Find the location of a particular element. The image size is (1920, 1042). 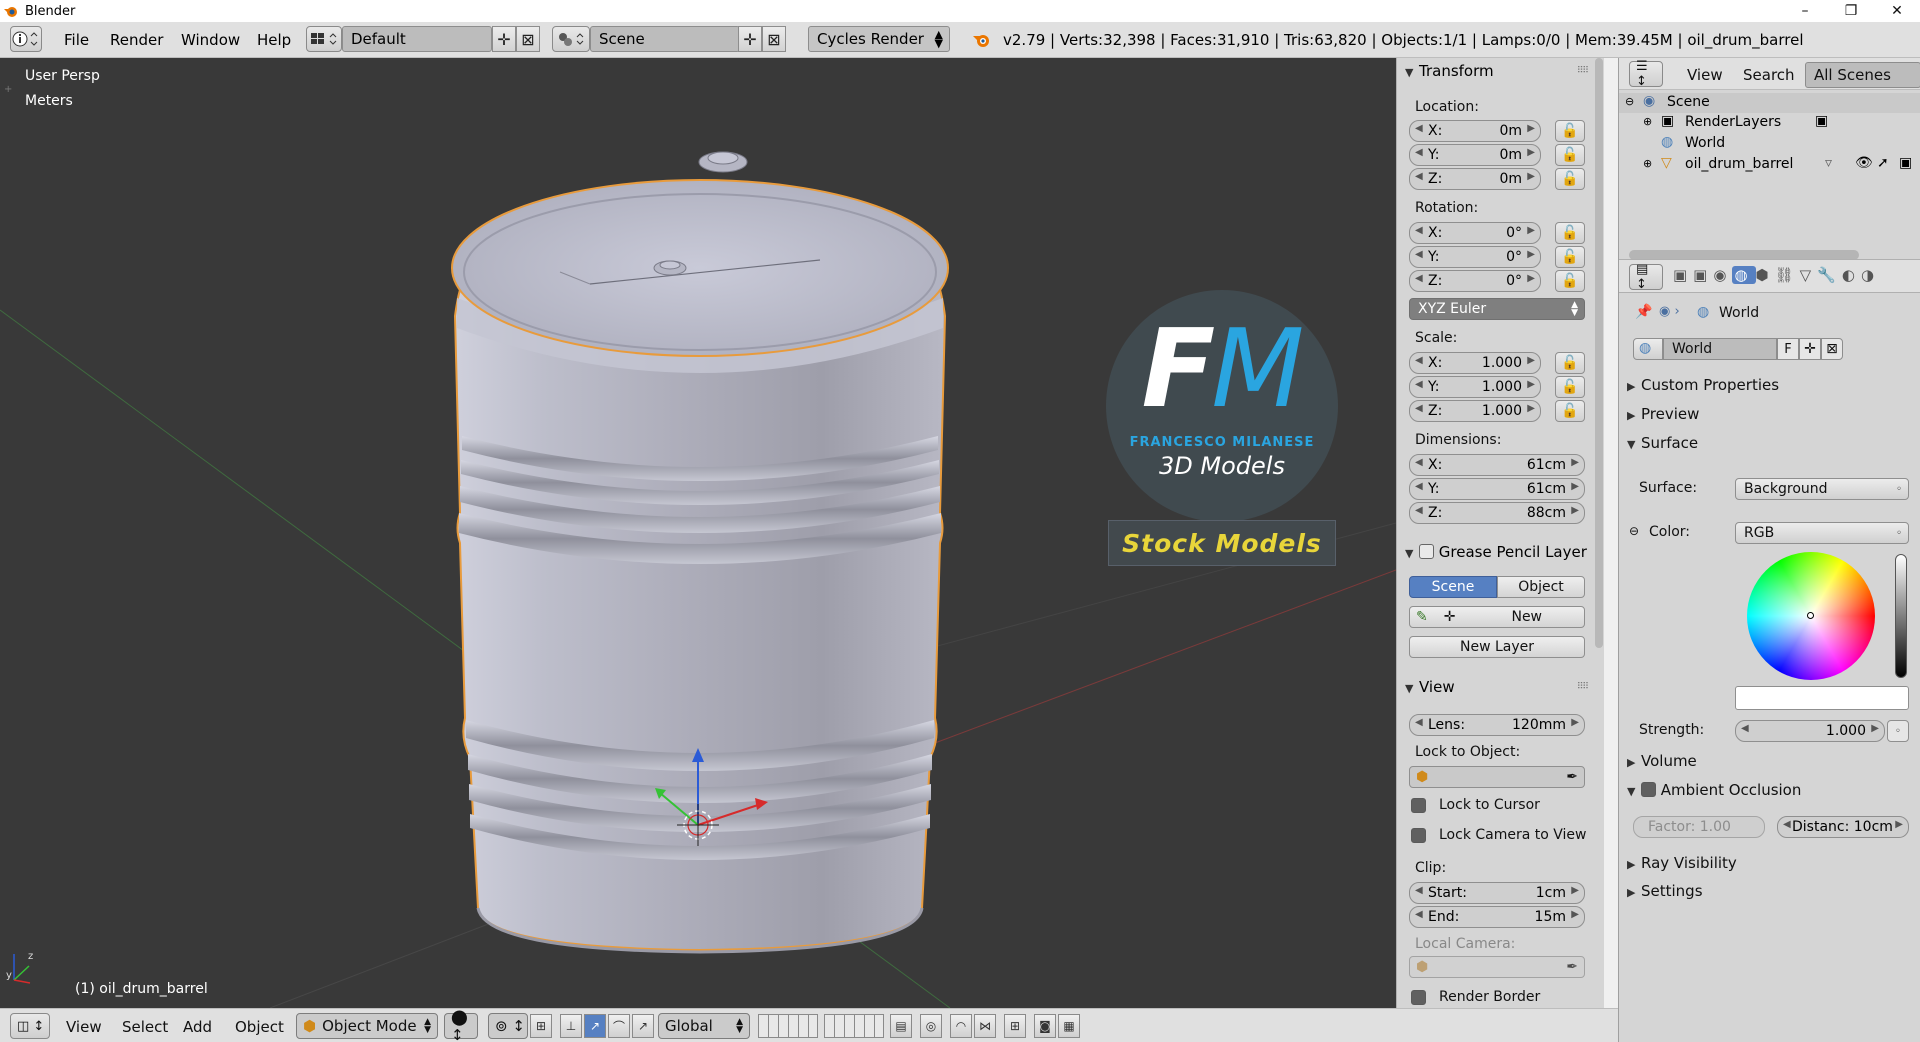

lock-location-z-button: 🔓 is located at coordinates (1570, 179).